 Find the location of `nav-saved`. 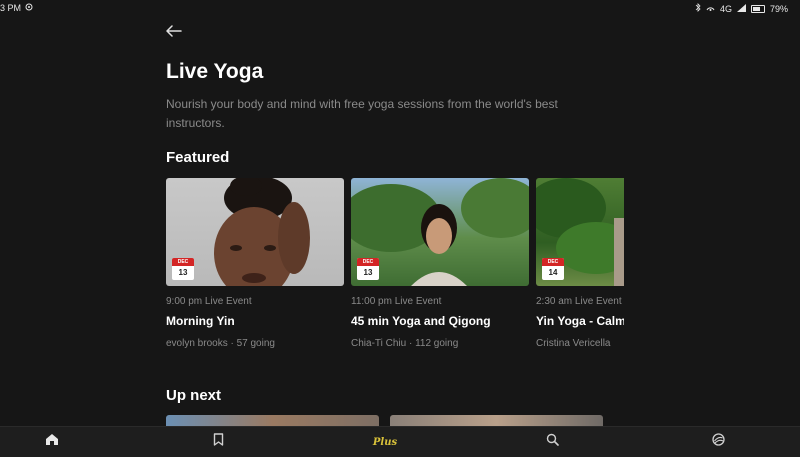

nav-saved is located at coordinates (218, 442).